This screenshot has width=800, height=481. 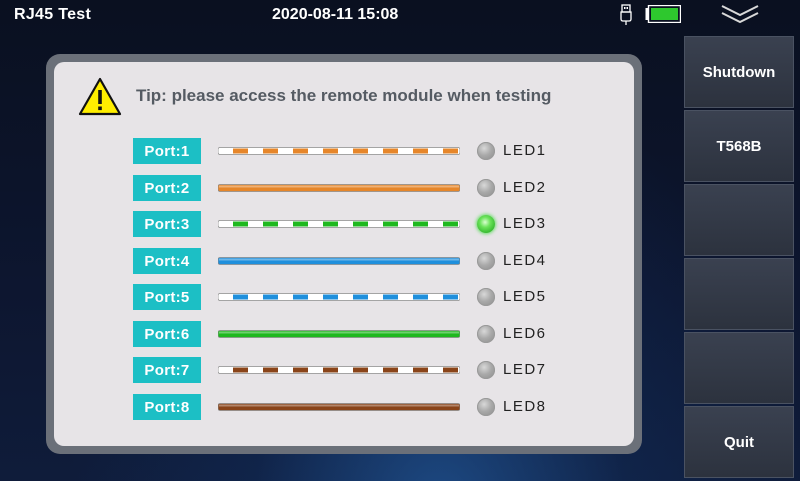 I want to click on date-time: 2020-08-11 15:08, so click(x=335, y=14).